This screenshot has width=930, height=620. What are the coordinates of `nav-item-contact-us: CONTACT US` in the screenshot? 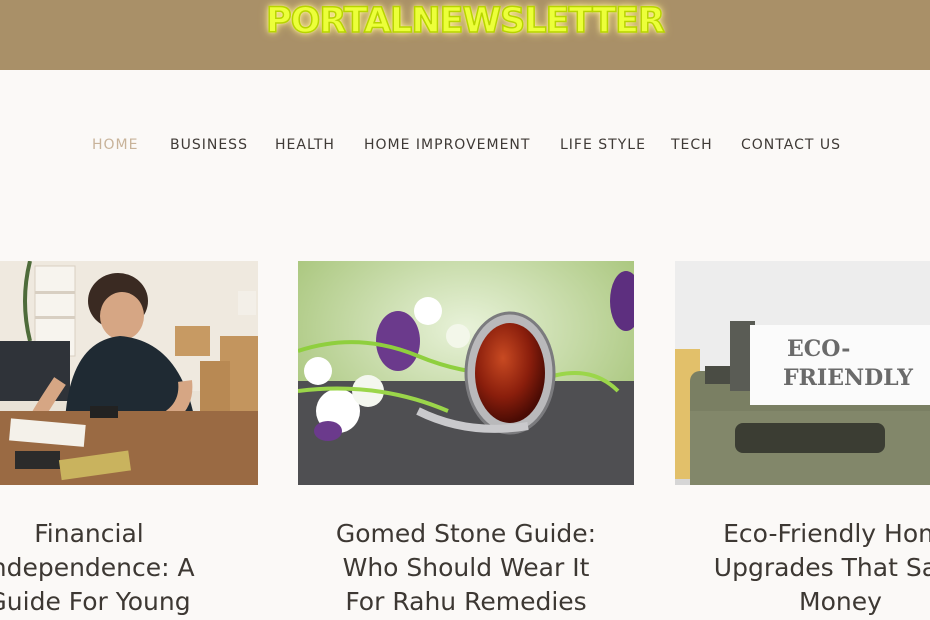 It's located at (791, 145).